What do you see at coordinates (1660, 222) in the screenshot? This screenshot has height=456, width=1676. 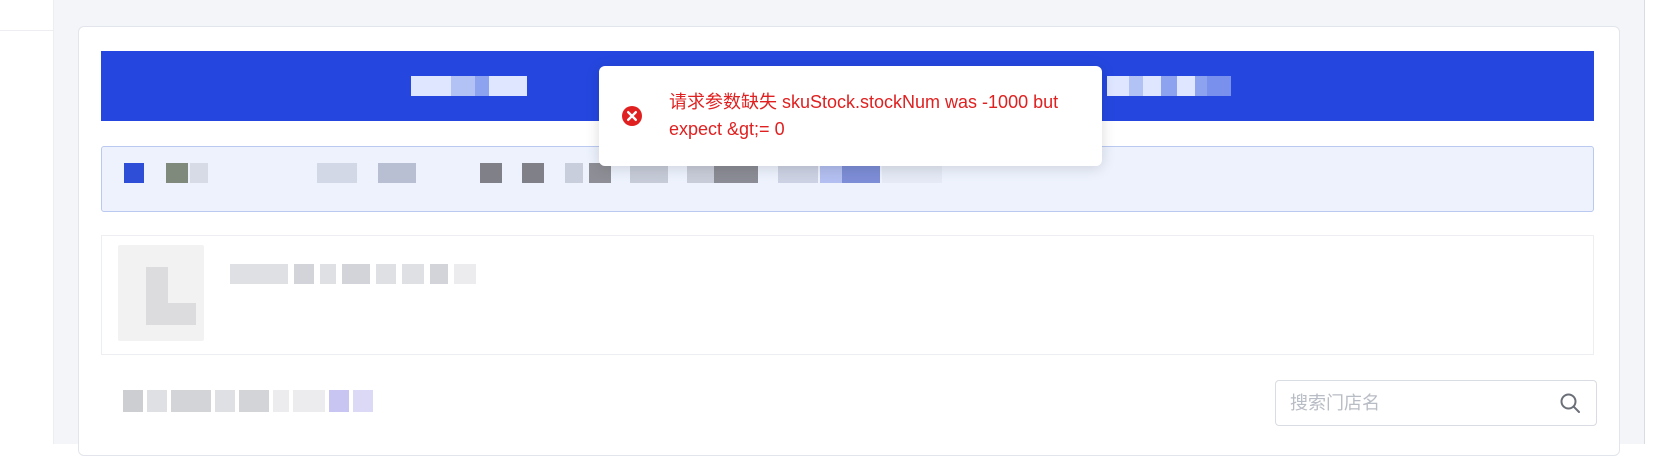 I see `right-edge-panel` at bounding box center [1660, 222].